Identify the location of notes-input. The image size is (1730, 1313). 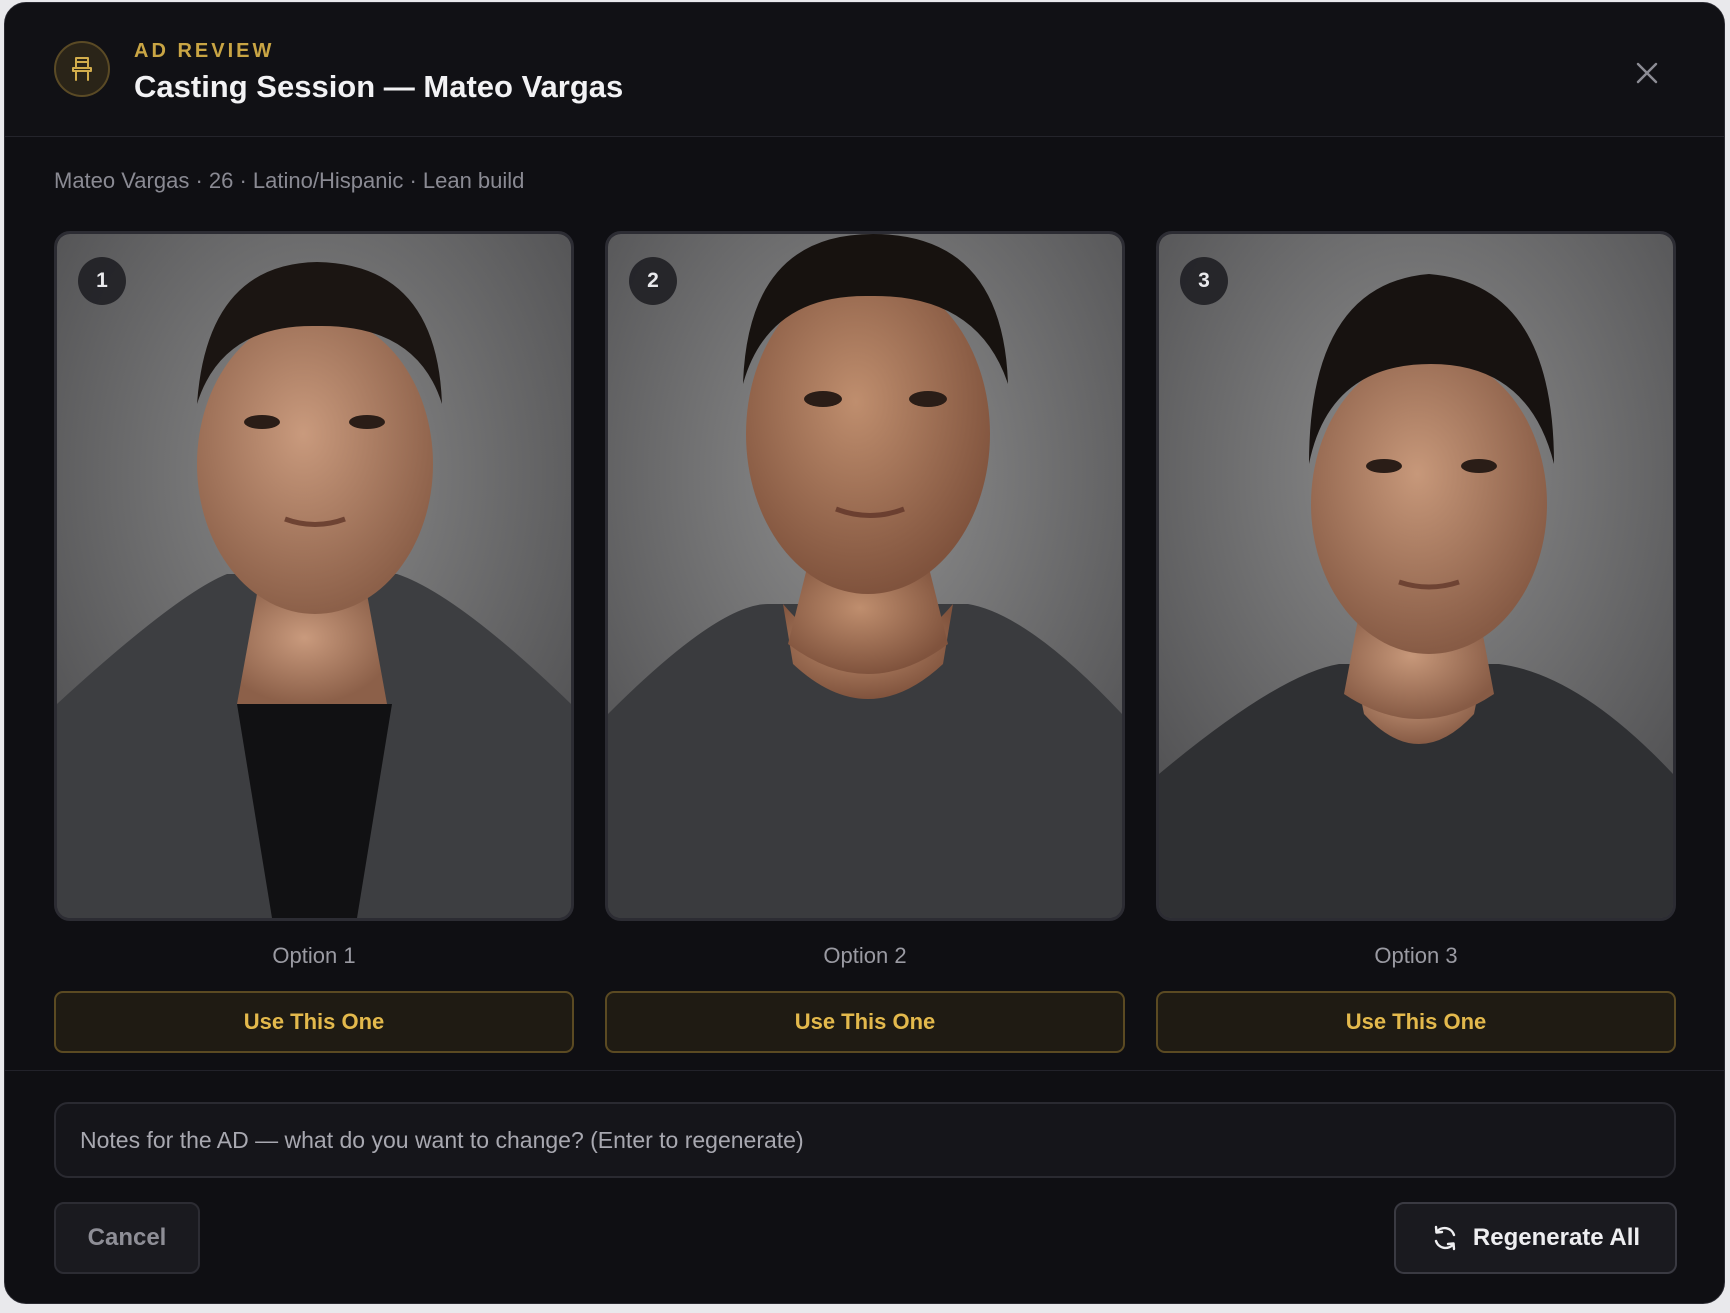
(865, 1140).